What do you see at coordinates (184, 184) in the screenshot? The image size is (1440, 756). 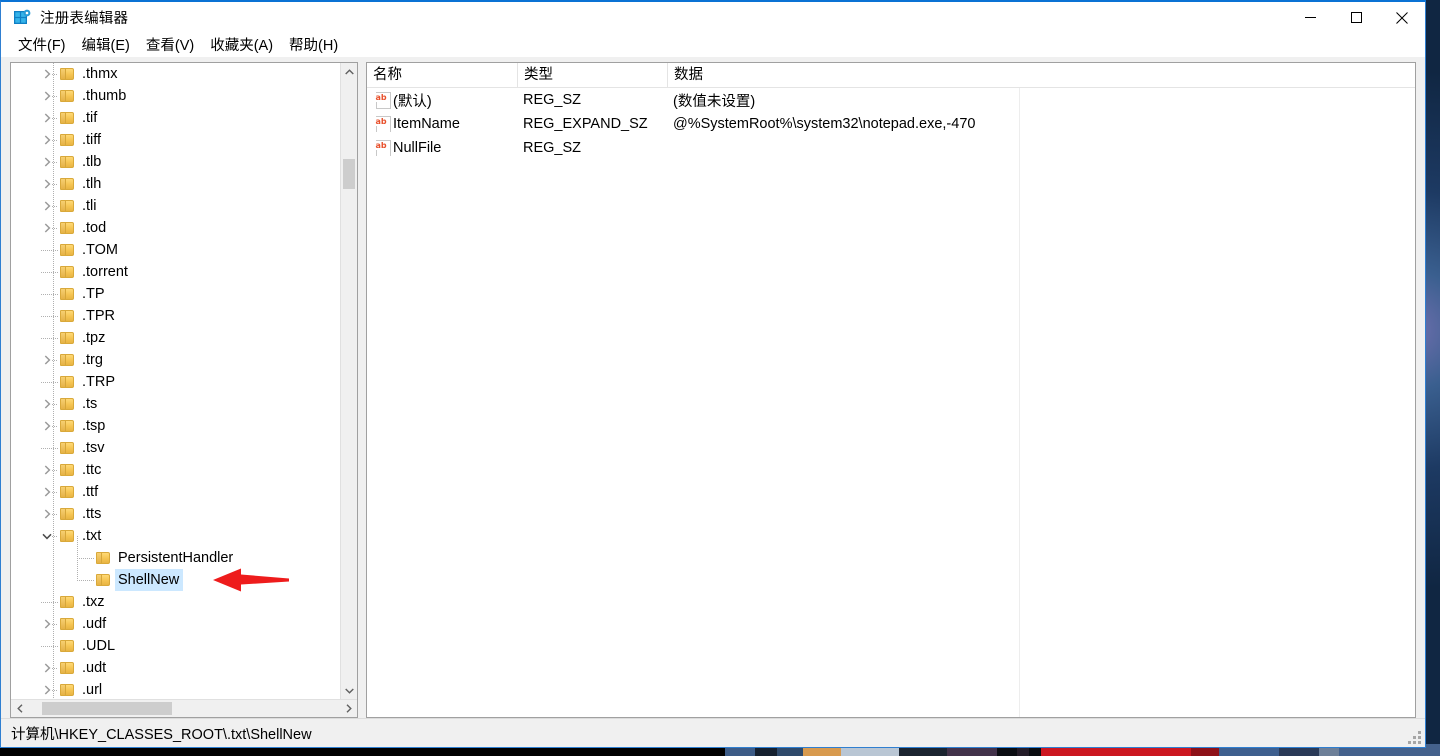 I see `tree-item: .tlh` at bounding box center [184, 184].